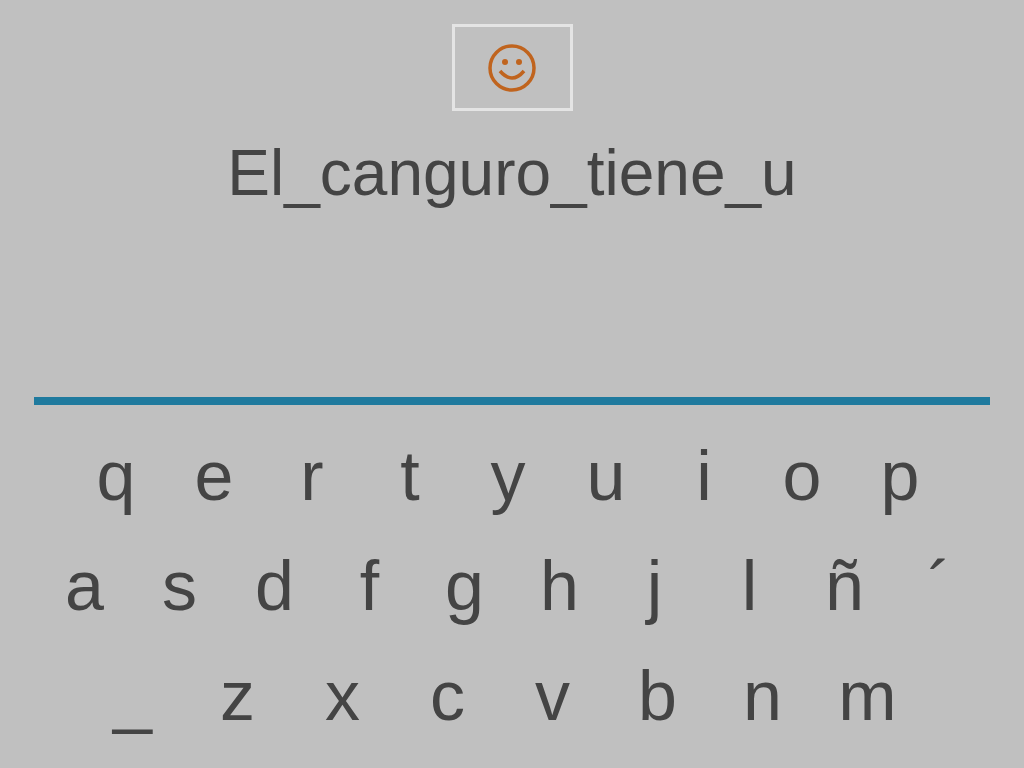 This screenshot has width=1024, height=768. What do you see at coordinates (237, 696) in the screenshot?
I see `key-button: z` at bounding box center [237, 696].